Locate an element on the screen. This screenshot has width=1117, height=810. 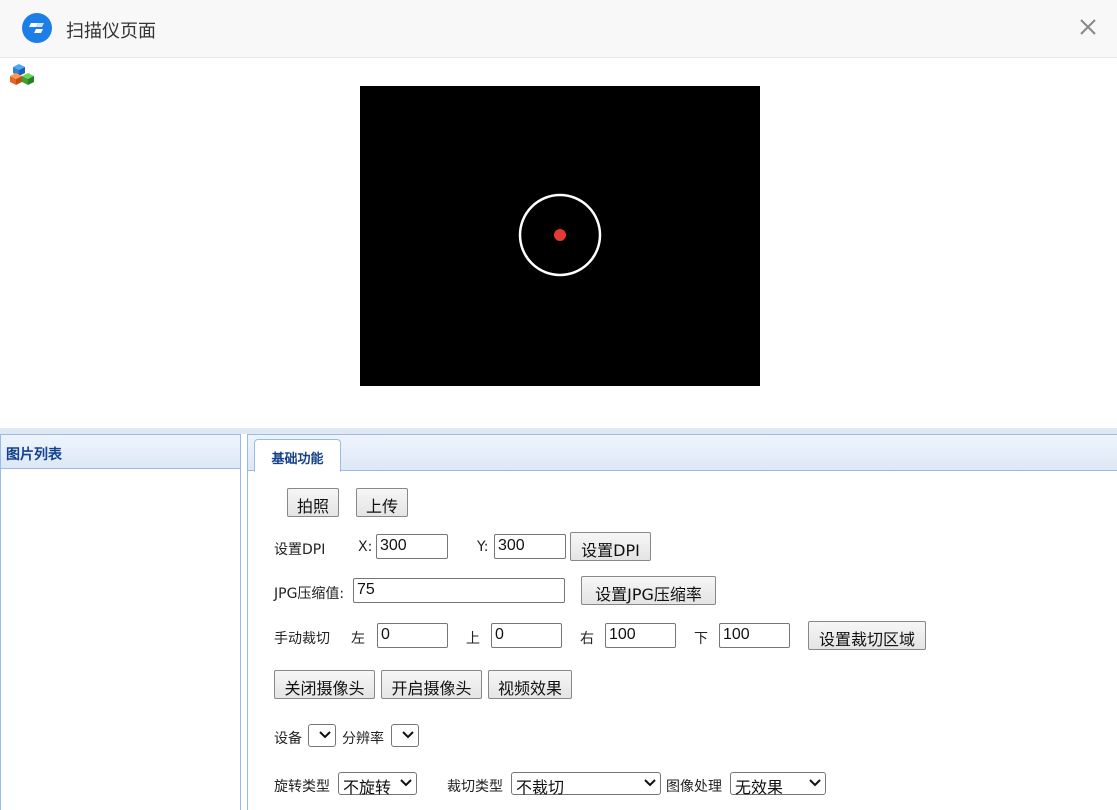
dpi-y-label: Y: is located at coordinates (483, 547).